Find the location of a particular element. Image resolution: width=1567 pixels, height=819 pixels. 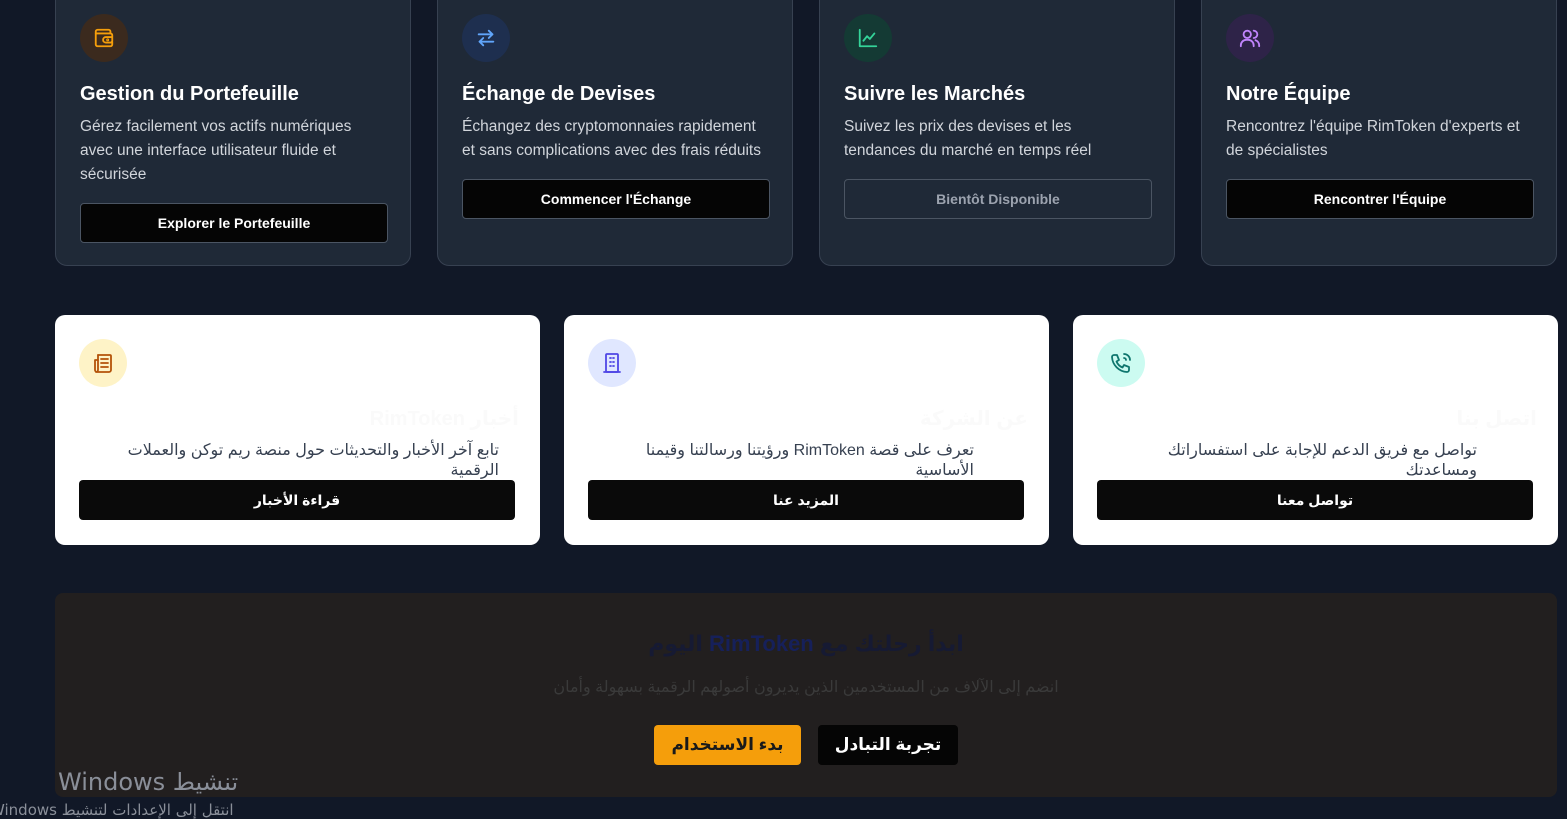

explore-wallet-button: Explorer le Portefeuille is located at coordinates (234, 223).